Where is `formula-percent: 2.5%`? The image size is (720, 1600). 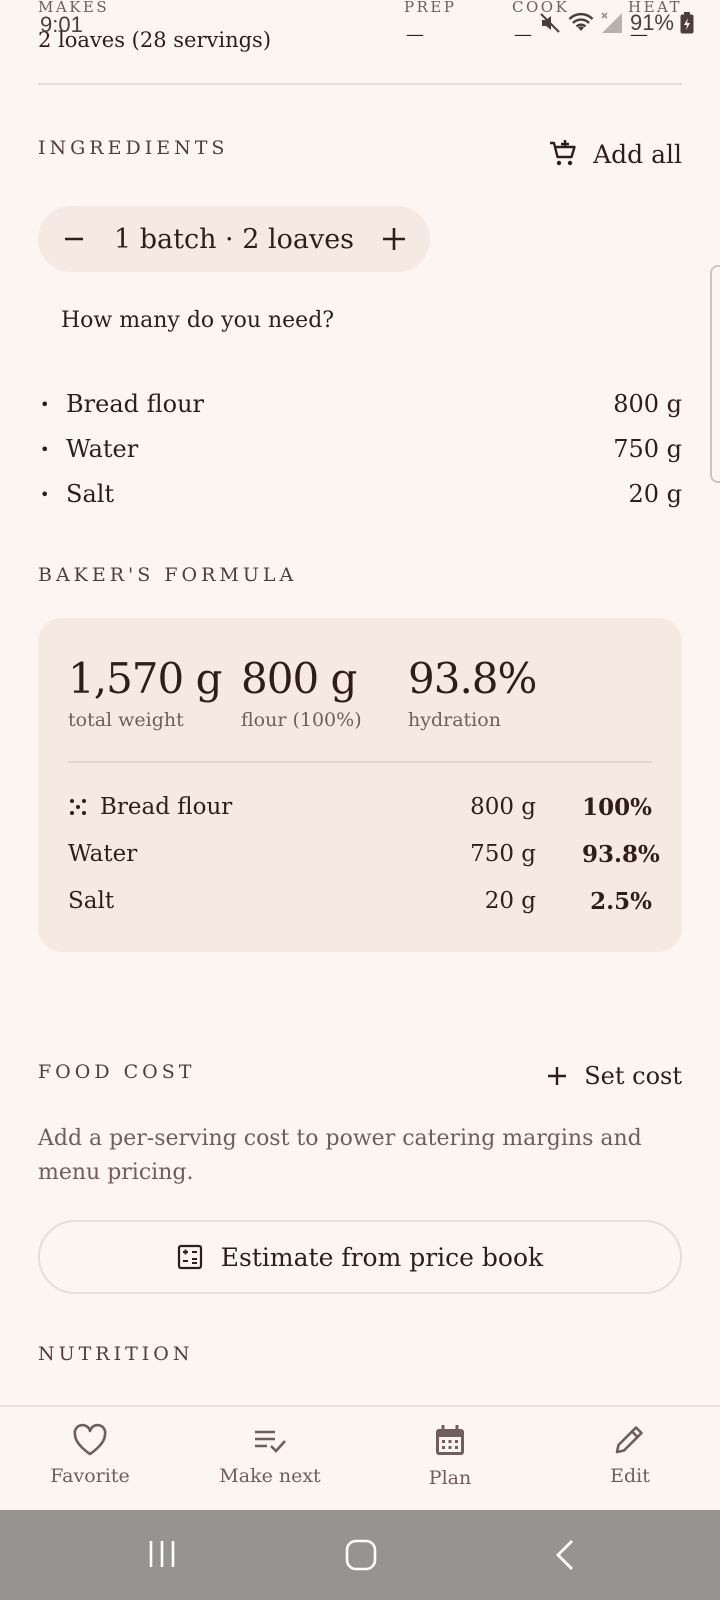
formula-percent: 2.5% is located at coordinates (621, 901).